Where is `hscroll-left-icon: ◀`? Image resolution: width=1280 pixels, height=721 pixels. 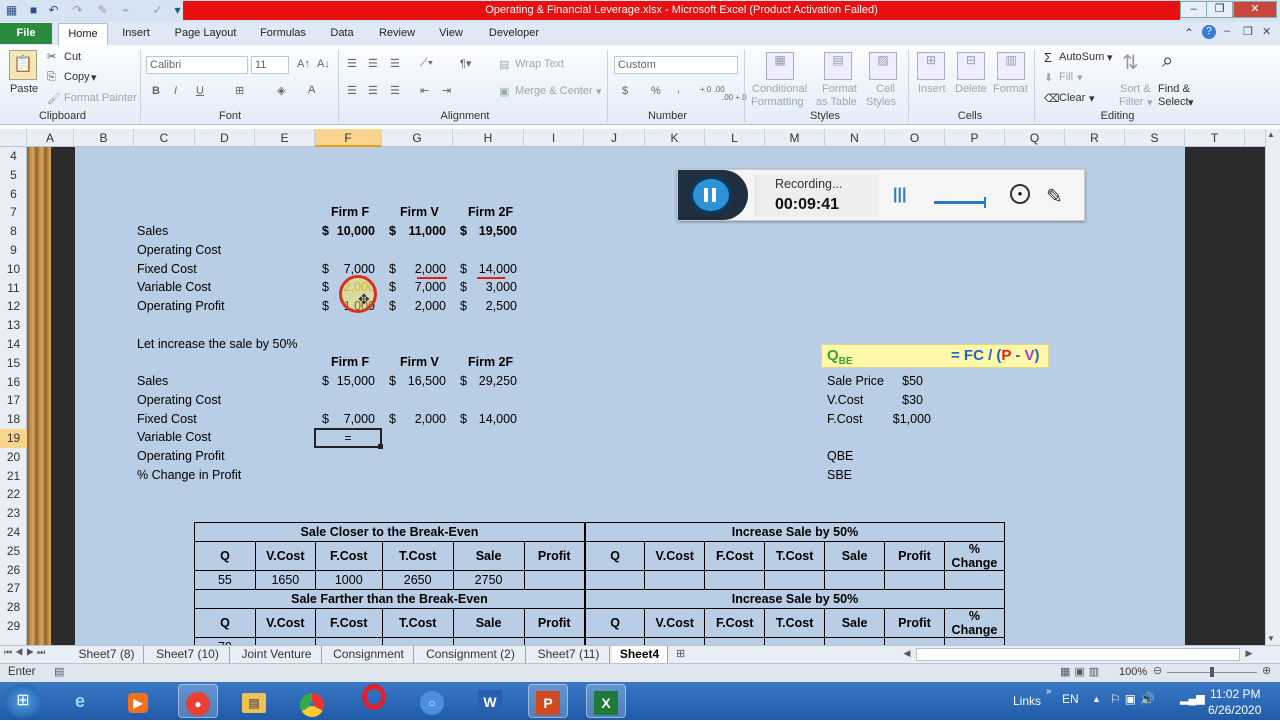 hscroll-left-icon: ◀ is located at coordinates (907, 654).